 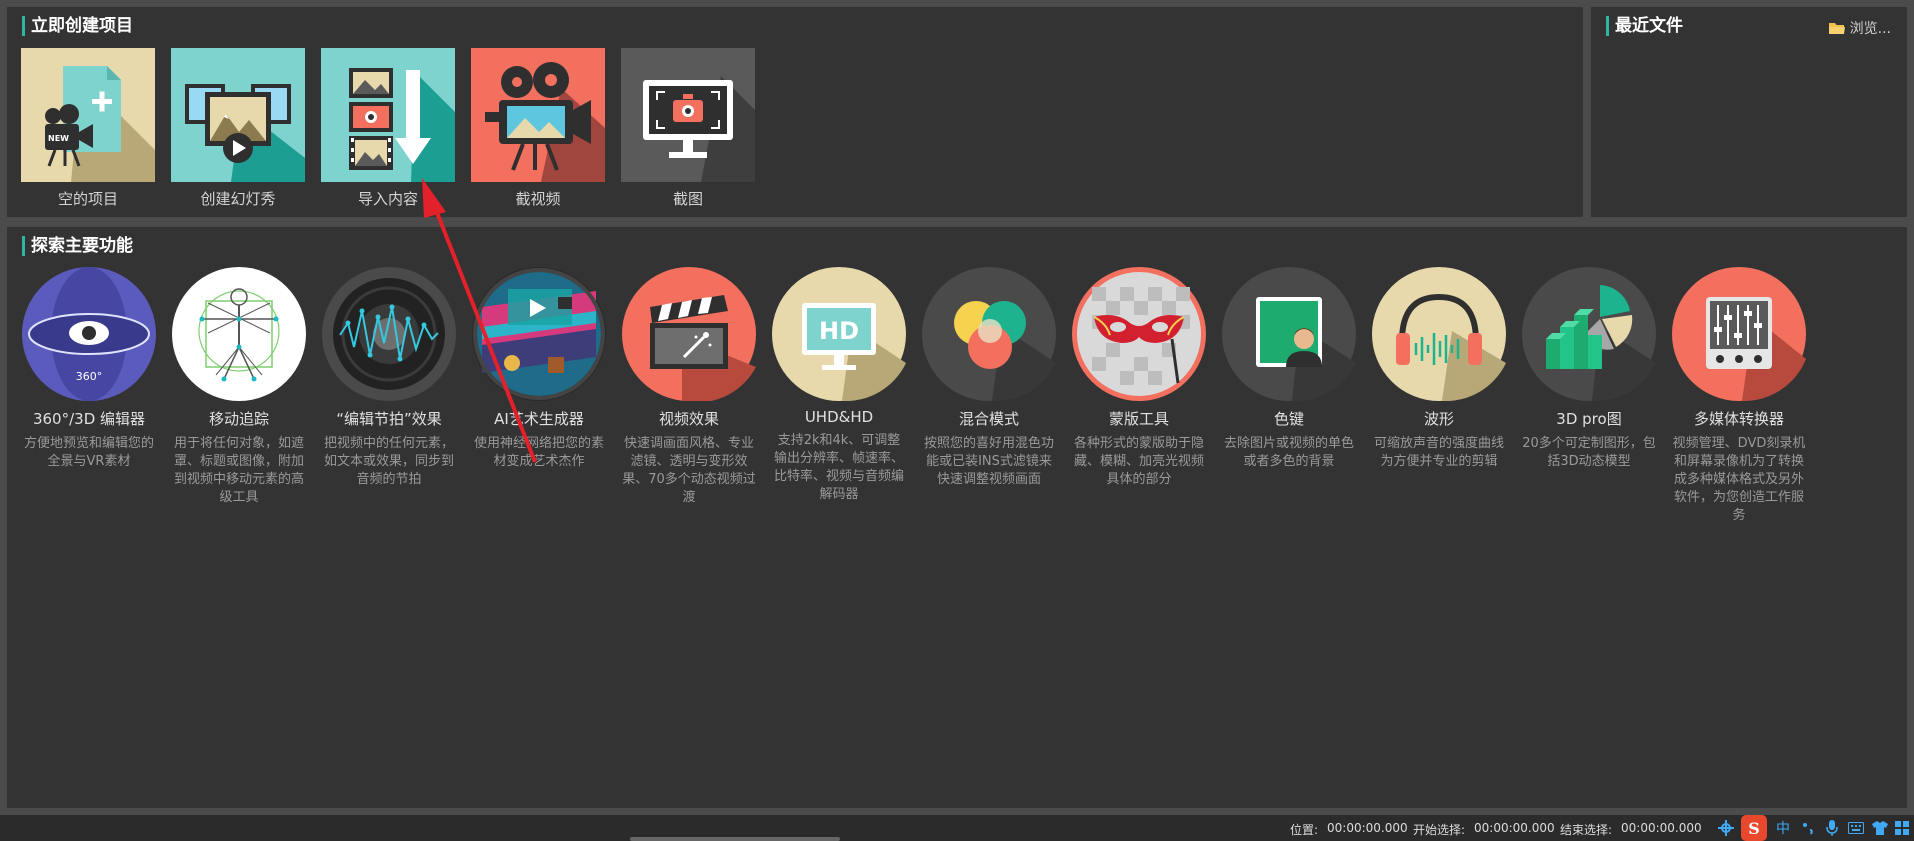 What do you see at coordinates (58, 138) in the screenshot?
I see `svg-text: NEW` at bounding box center [58, 138].